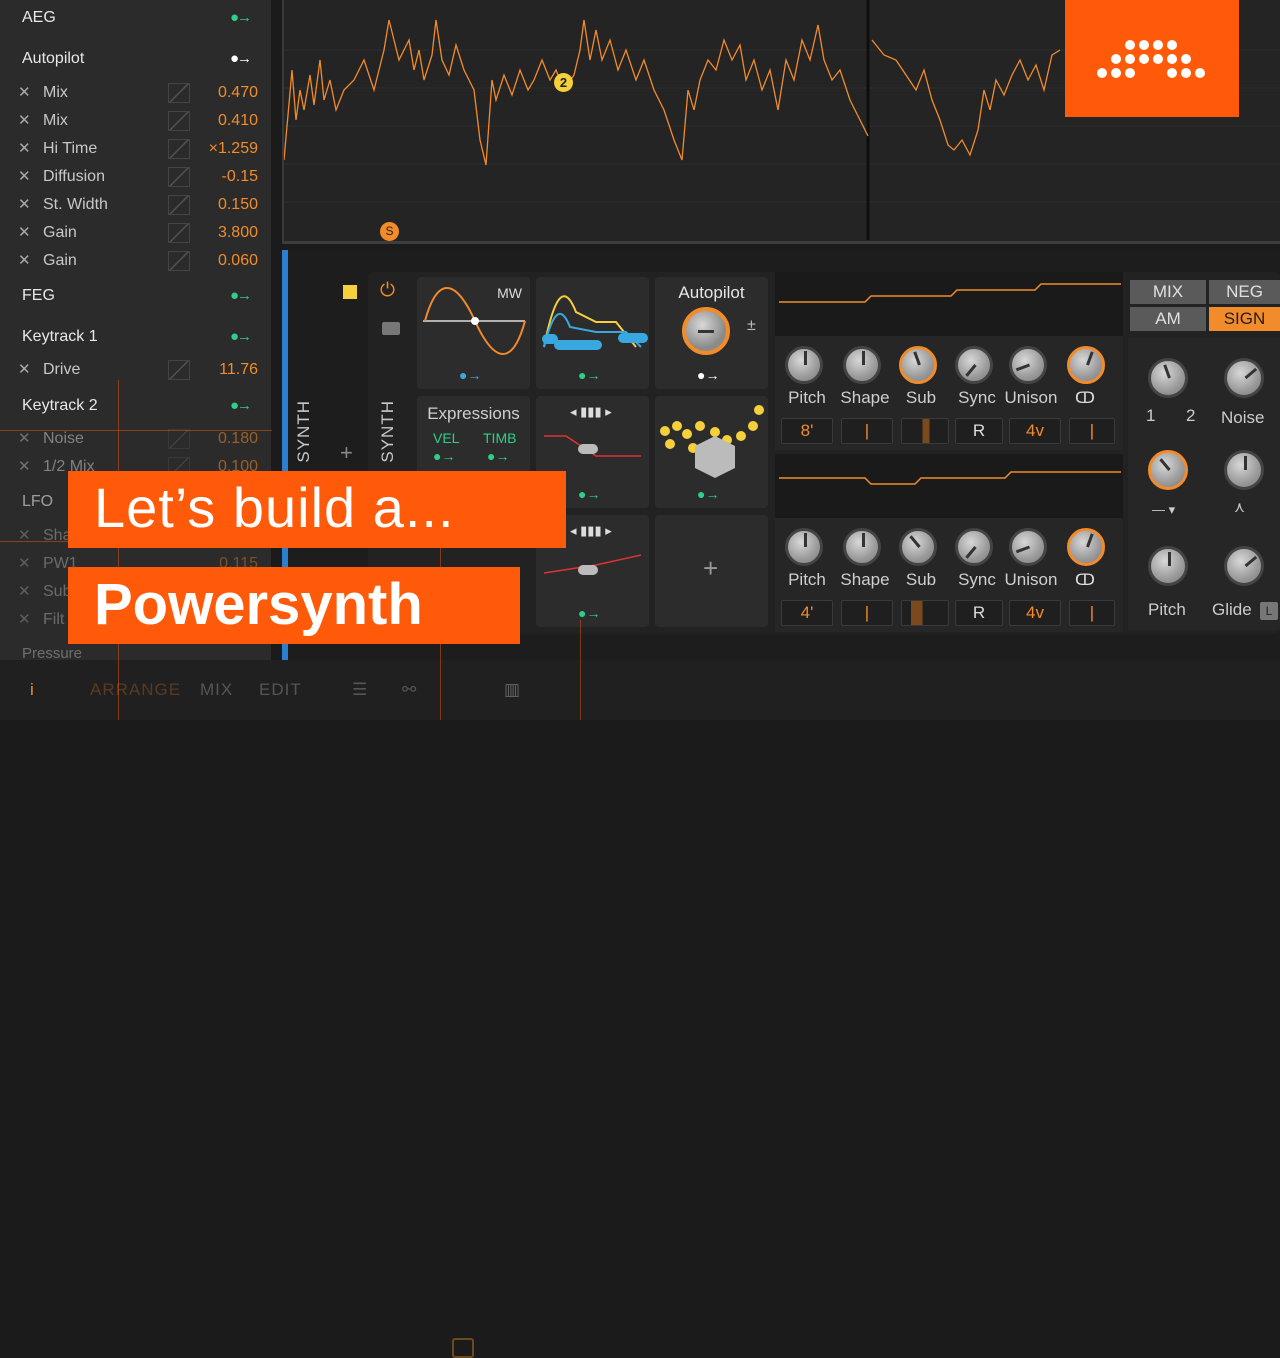 The height and width of the screenshot is (1358, 1280). Describe the element at coordinates (60, 406) in the screenshot. I see `section-keytrack-2: Keytrack 2` at that location.